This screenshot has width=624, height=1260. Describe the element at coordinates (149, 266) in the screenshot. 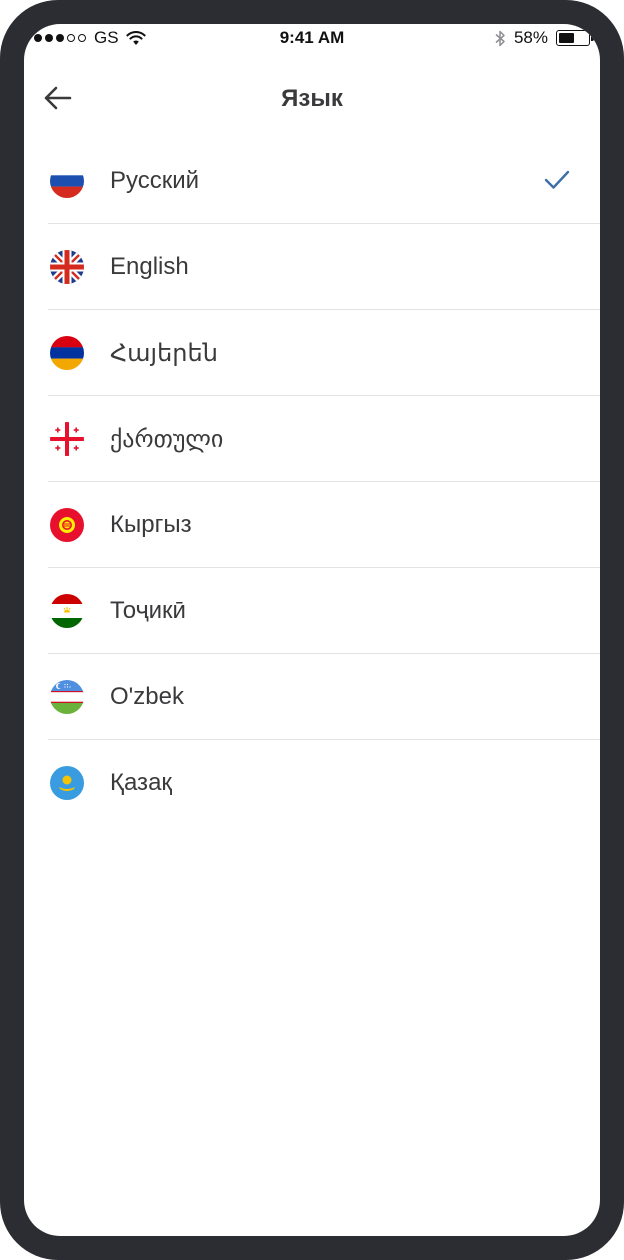

I see `language-label: English` at that location.